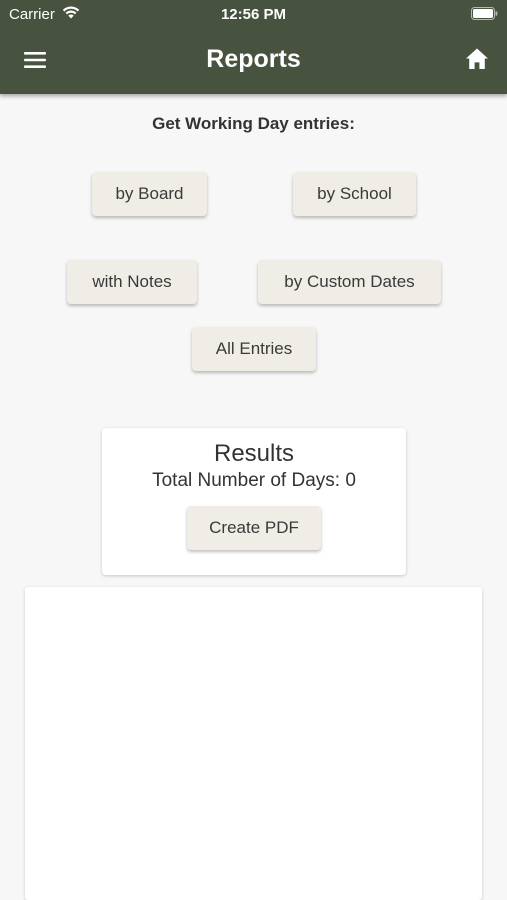  I want to click on by-board-button: by Board, so click(149, 194).